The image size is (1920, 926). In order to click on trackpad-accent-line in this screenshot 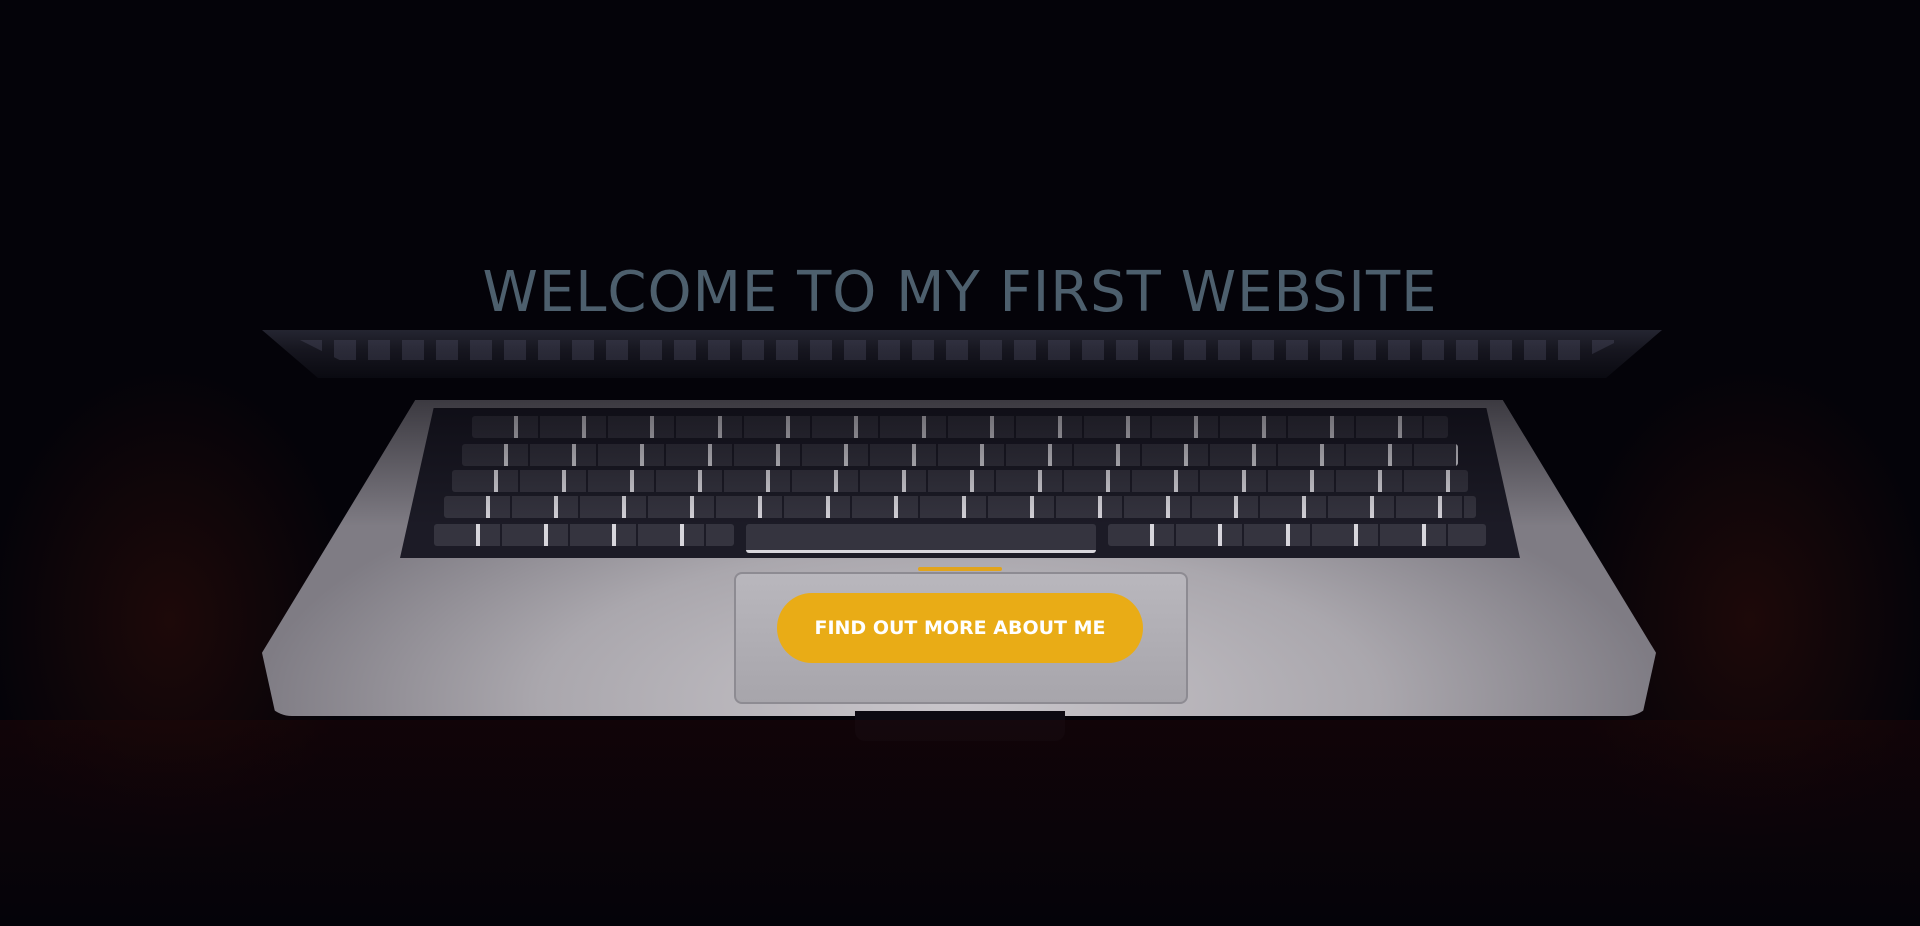, I will do `click(960, 569)`.